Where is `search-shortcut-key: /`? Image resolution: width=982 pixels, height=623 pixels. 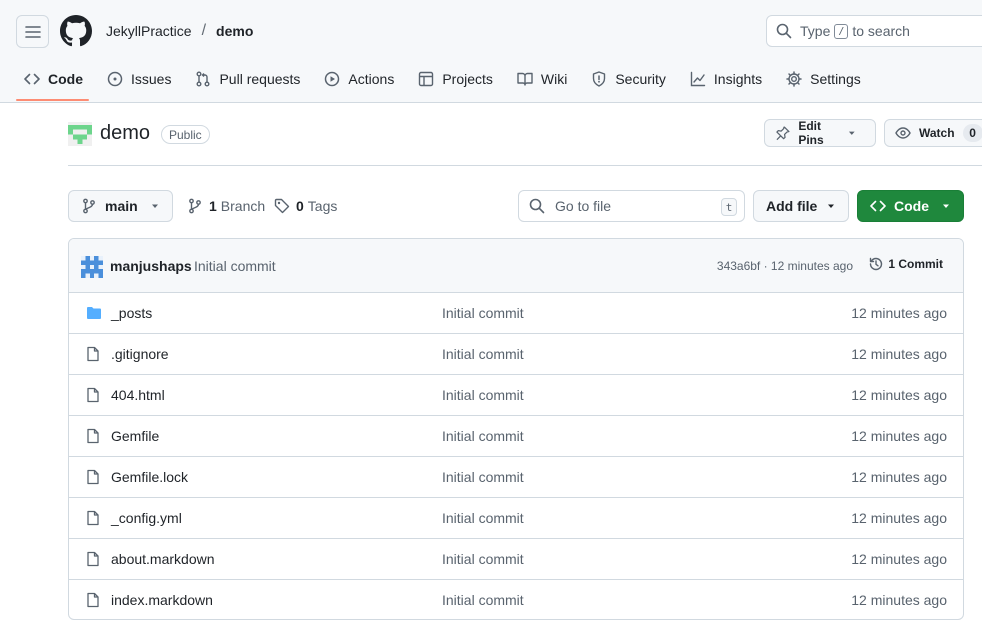 search-shortcut-key: / is located at coordinates (841, 31).